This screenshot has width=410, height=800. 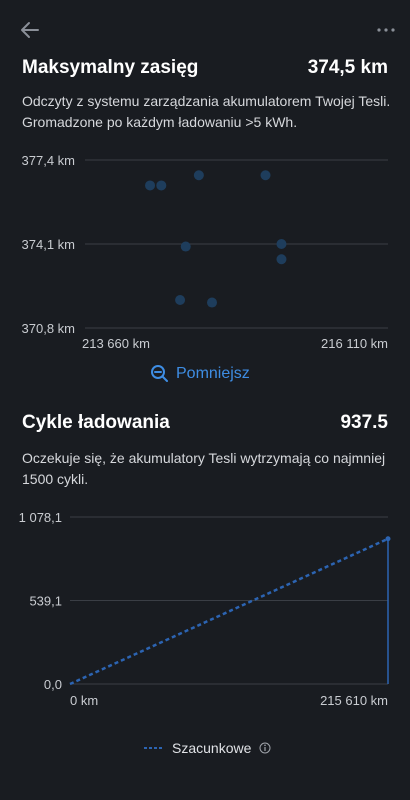 I want to click on y-tick-label: 370,8 km, so click(x=48, y=328).